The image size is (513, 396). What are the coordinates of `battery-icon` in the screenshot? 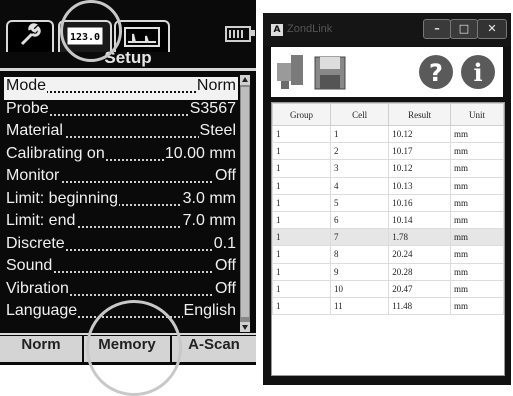 It's located at (240, 34).